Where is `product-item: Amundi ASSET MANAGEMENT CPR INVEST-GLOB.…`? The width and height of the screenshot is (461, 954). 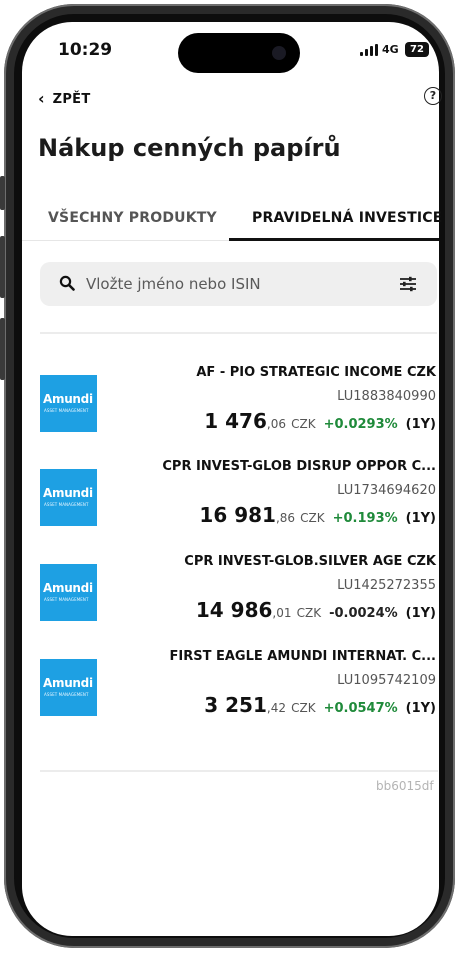 product-item: Amundi ASSET MANAGEMENT CPR INVEST-GLOB.… is located at coordinates (238, 589).